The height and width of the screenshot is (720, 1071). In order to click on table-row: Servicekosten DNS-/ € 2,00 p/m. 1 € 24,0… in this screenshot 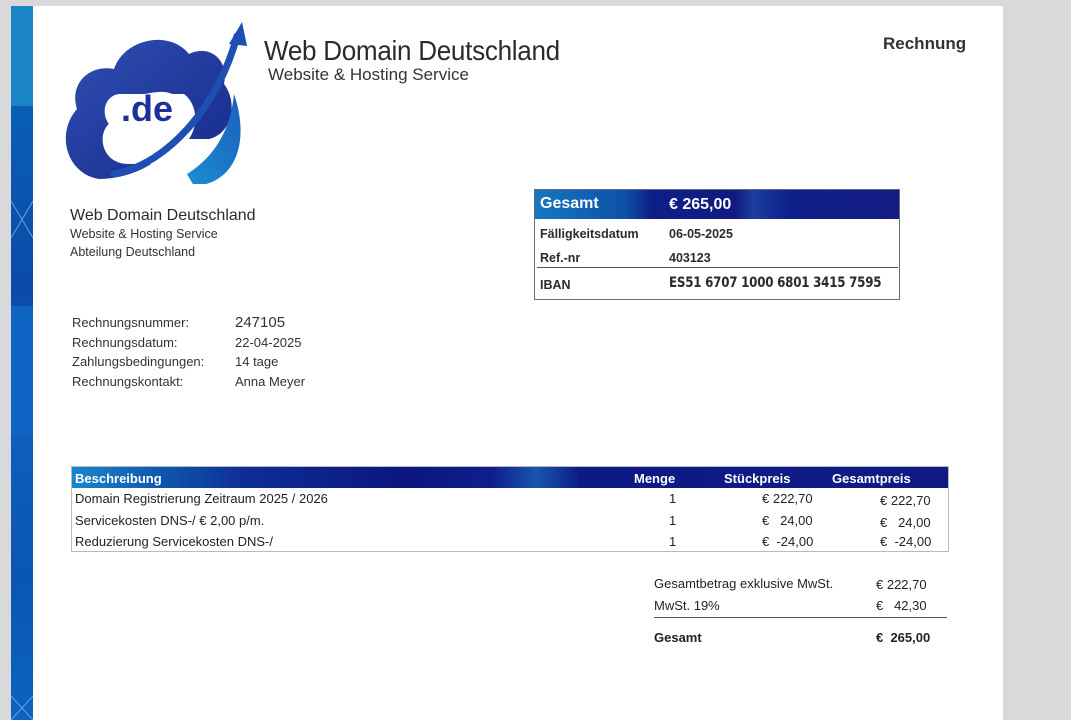, I will do `click(510, 523)`.